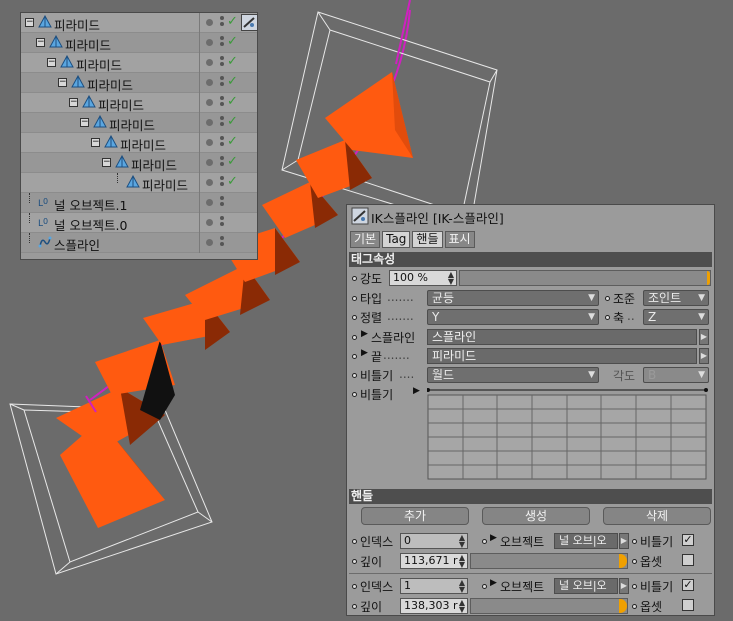 This screenshot has width=733, height=621. Describe the element at coordinates (657, 516) in the screenshot. I see `delete-button: 삭제` at that location.